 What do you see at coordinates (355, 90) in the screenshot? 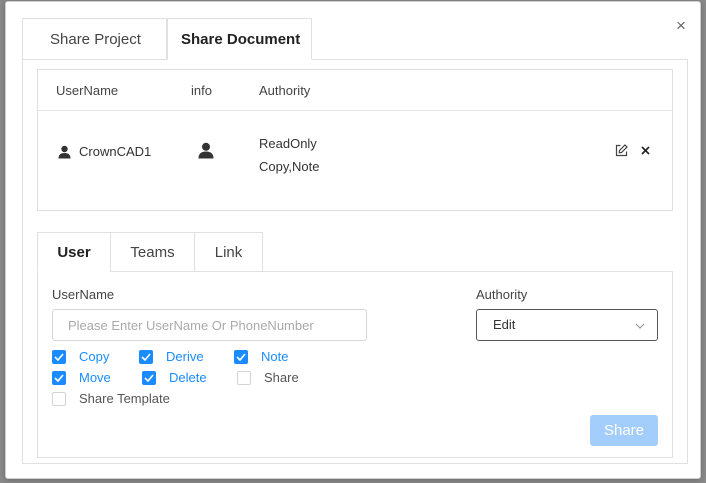
I see `table-header: UserName info Authority` at bounding box center [355, 90].